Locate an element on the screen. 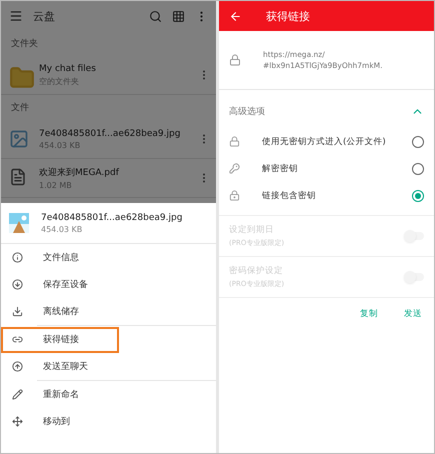  menu-item: 发送至聊天 is located at coordinates (108, 367).